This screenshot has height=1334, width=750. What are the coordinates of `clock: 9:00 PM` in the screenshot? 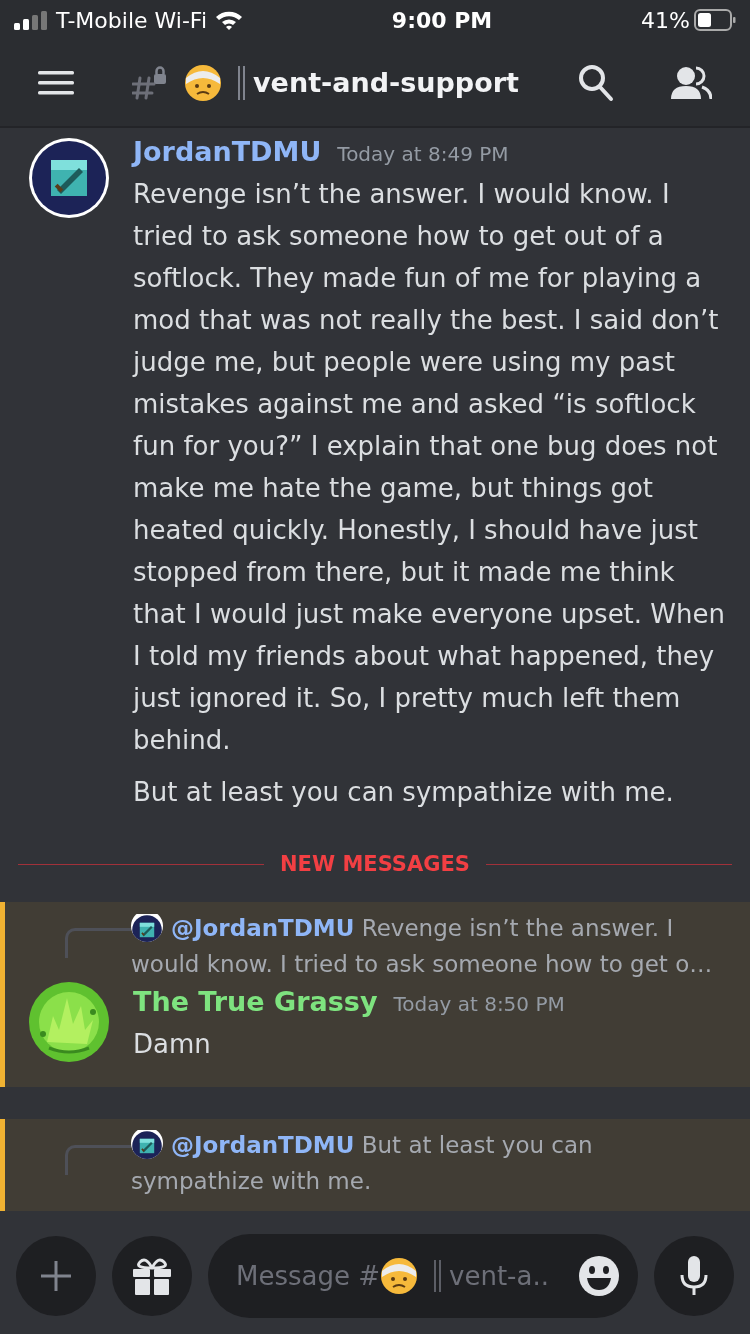 It's located at (442, 20).